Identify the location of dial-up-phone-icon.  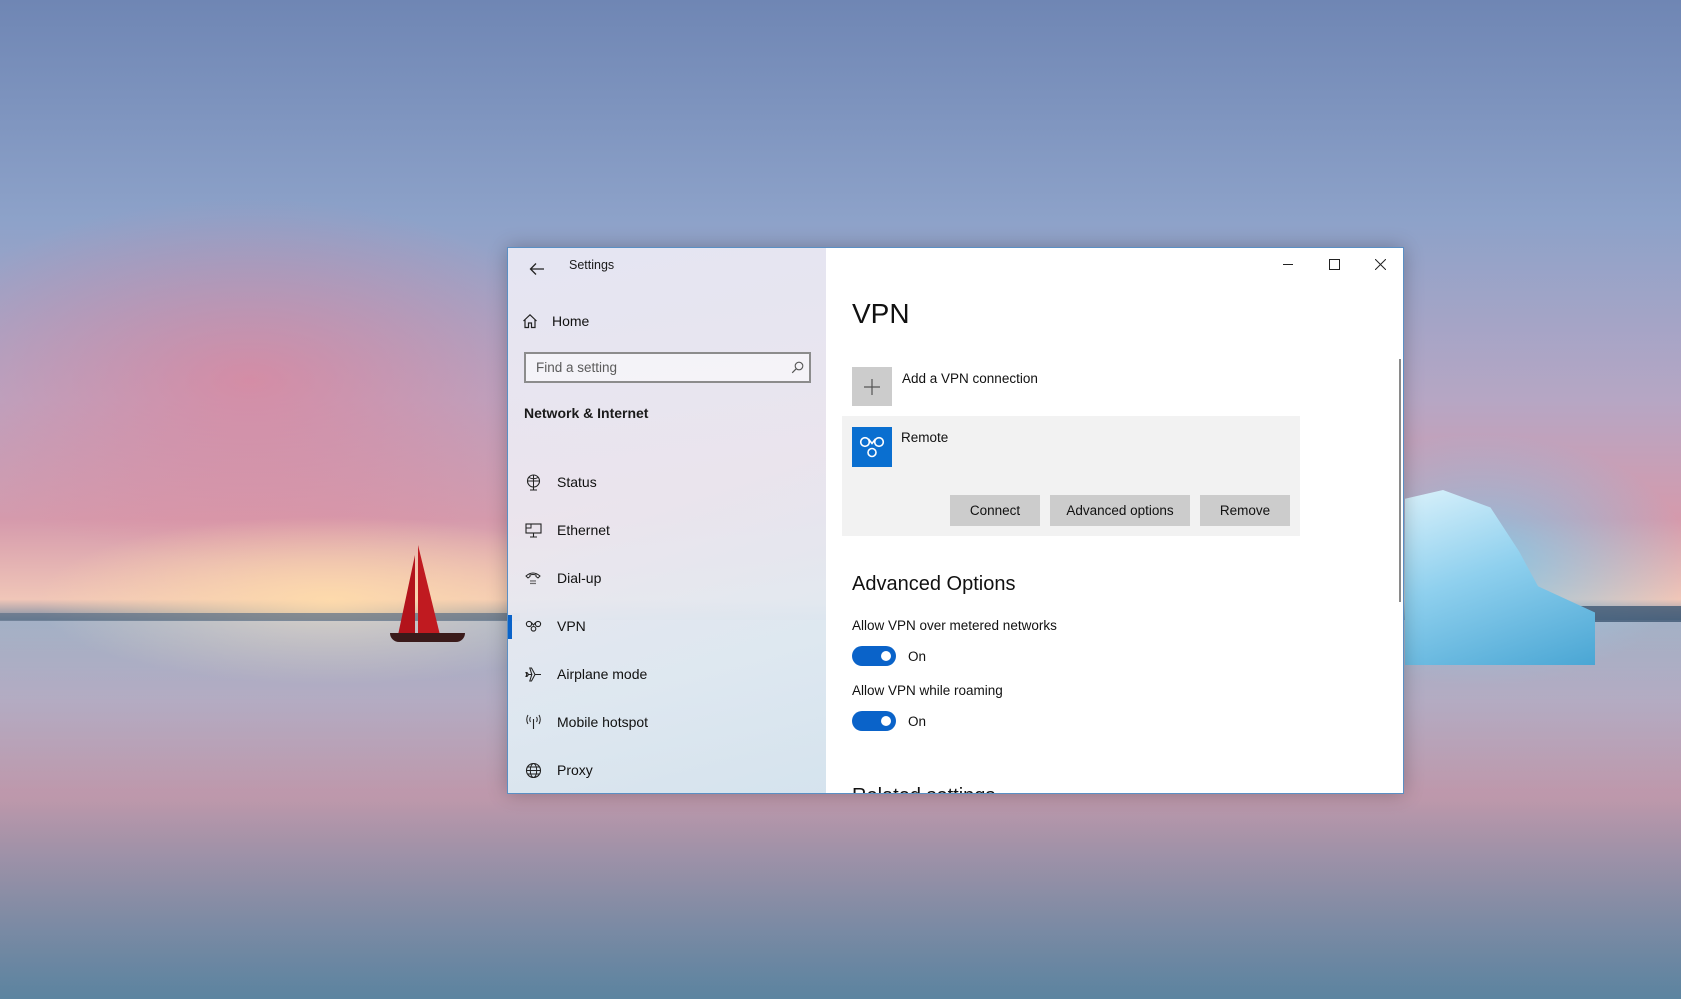
(533, 578).